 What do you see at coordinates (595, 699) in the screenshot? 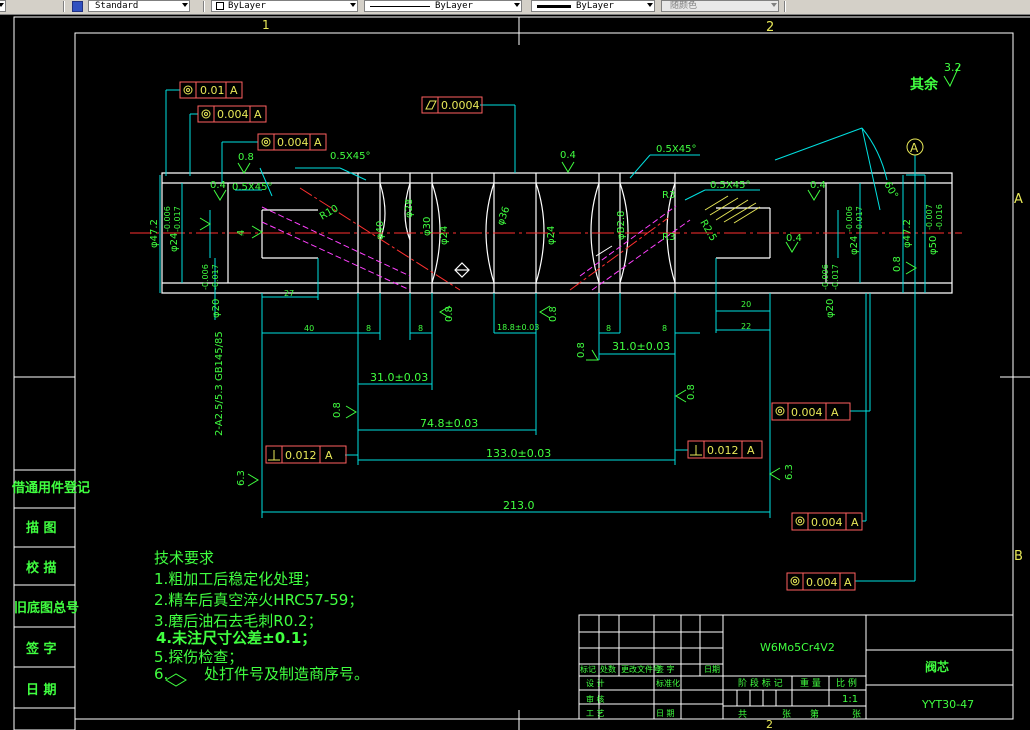
I see `tb-label: 审 核` at bounding box center [595, 699].